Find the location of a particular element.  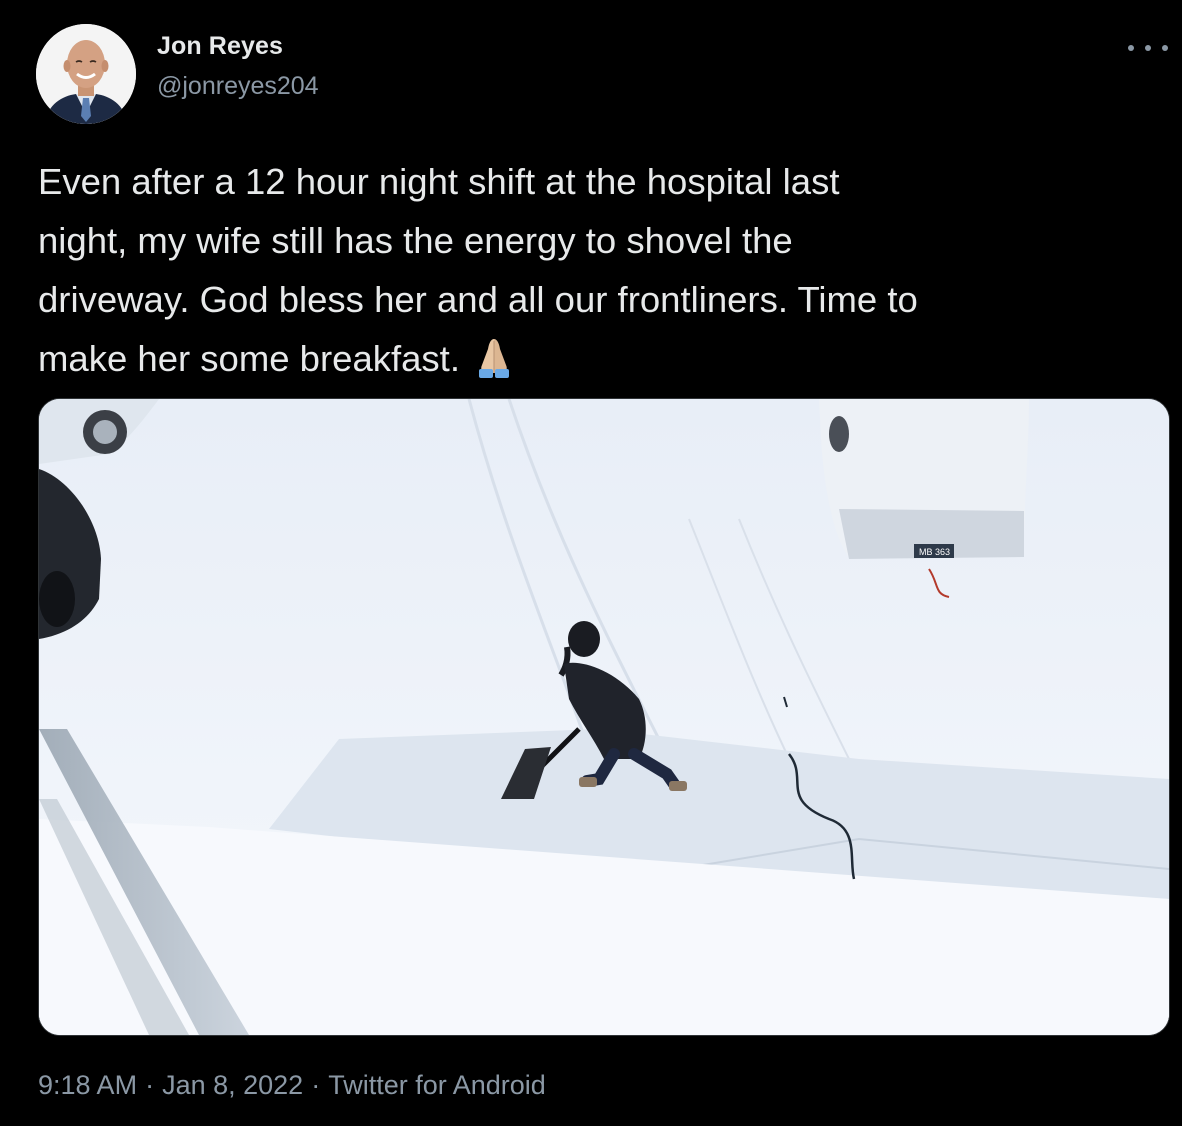

license-plate: MB 363 is located at coordinates (934, 552).